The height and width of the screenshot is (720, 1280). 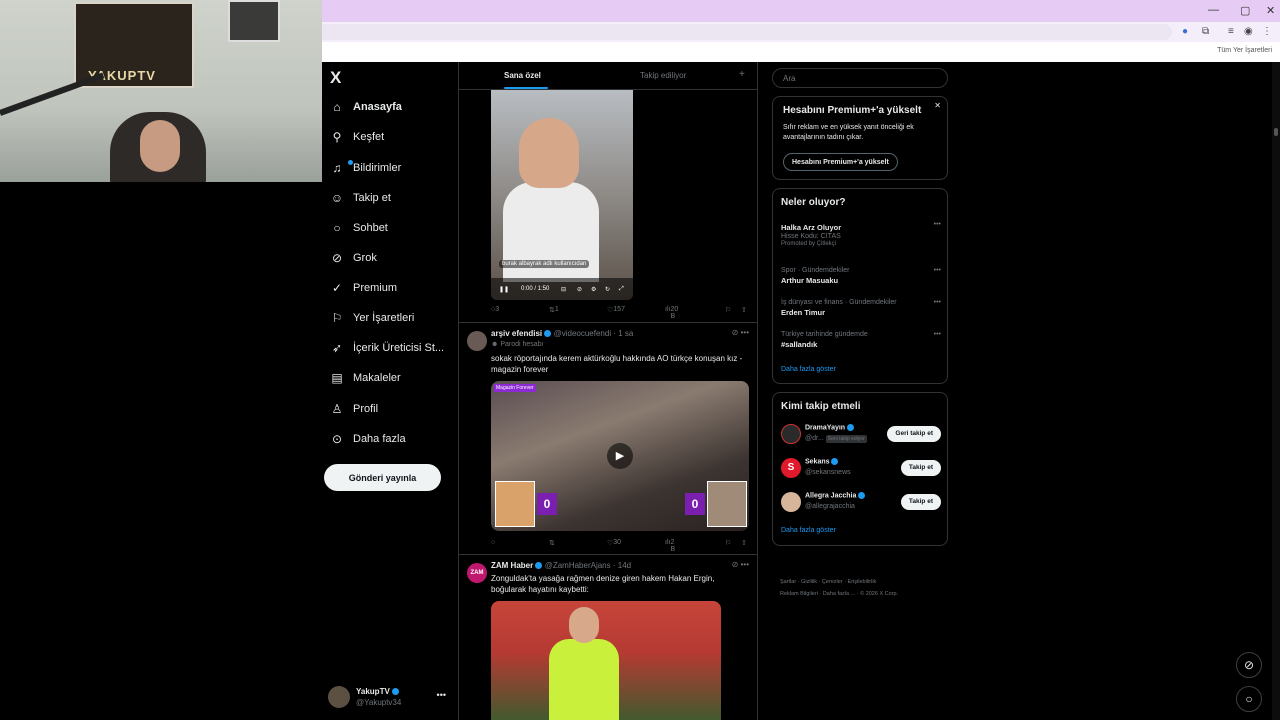 What do you see at coordinates (517, 344) in the screenshot?
I see `parody-label: ☻ Parodi hesabı` at bounding box center [517, 344].